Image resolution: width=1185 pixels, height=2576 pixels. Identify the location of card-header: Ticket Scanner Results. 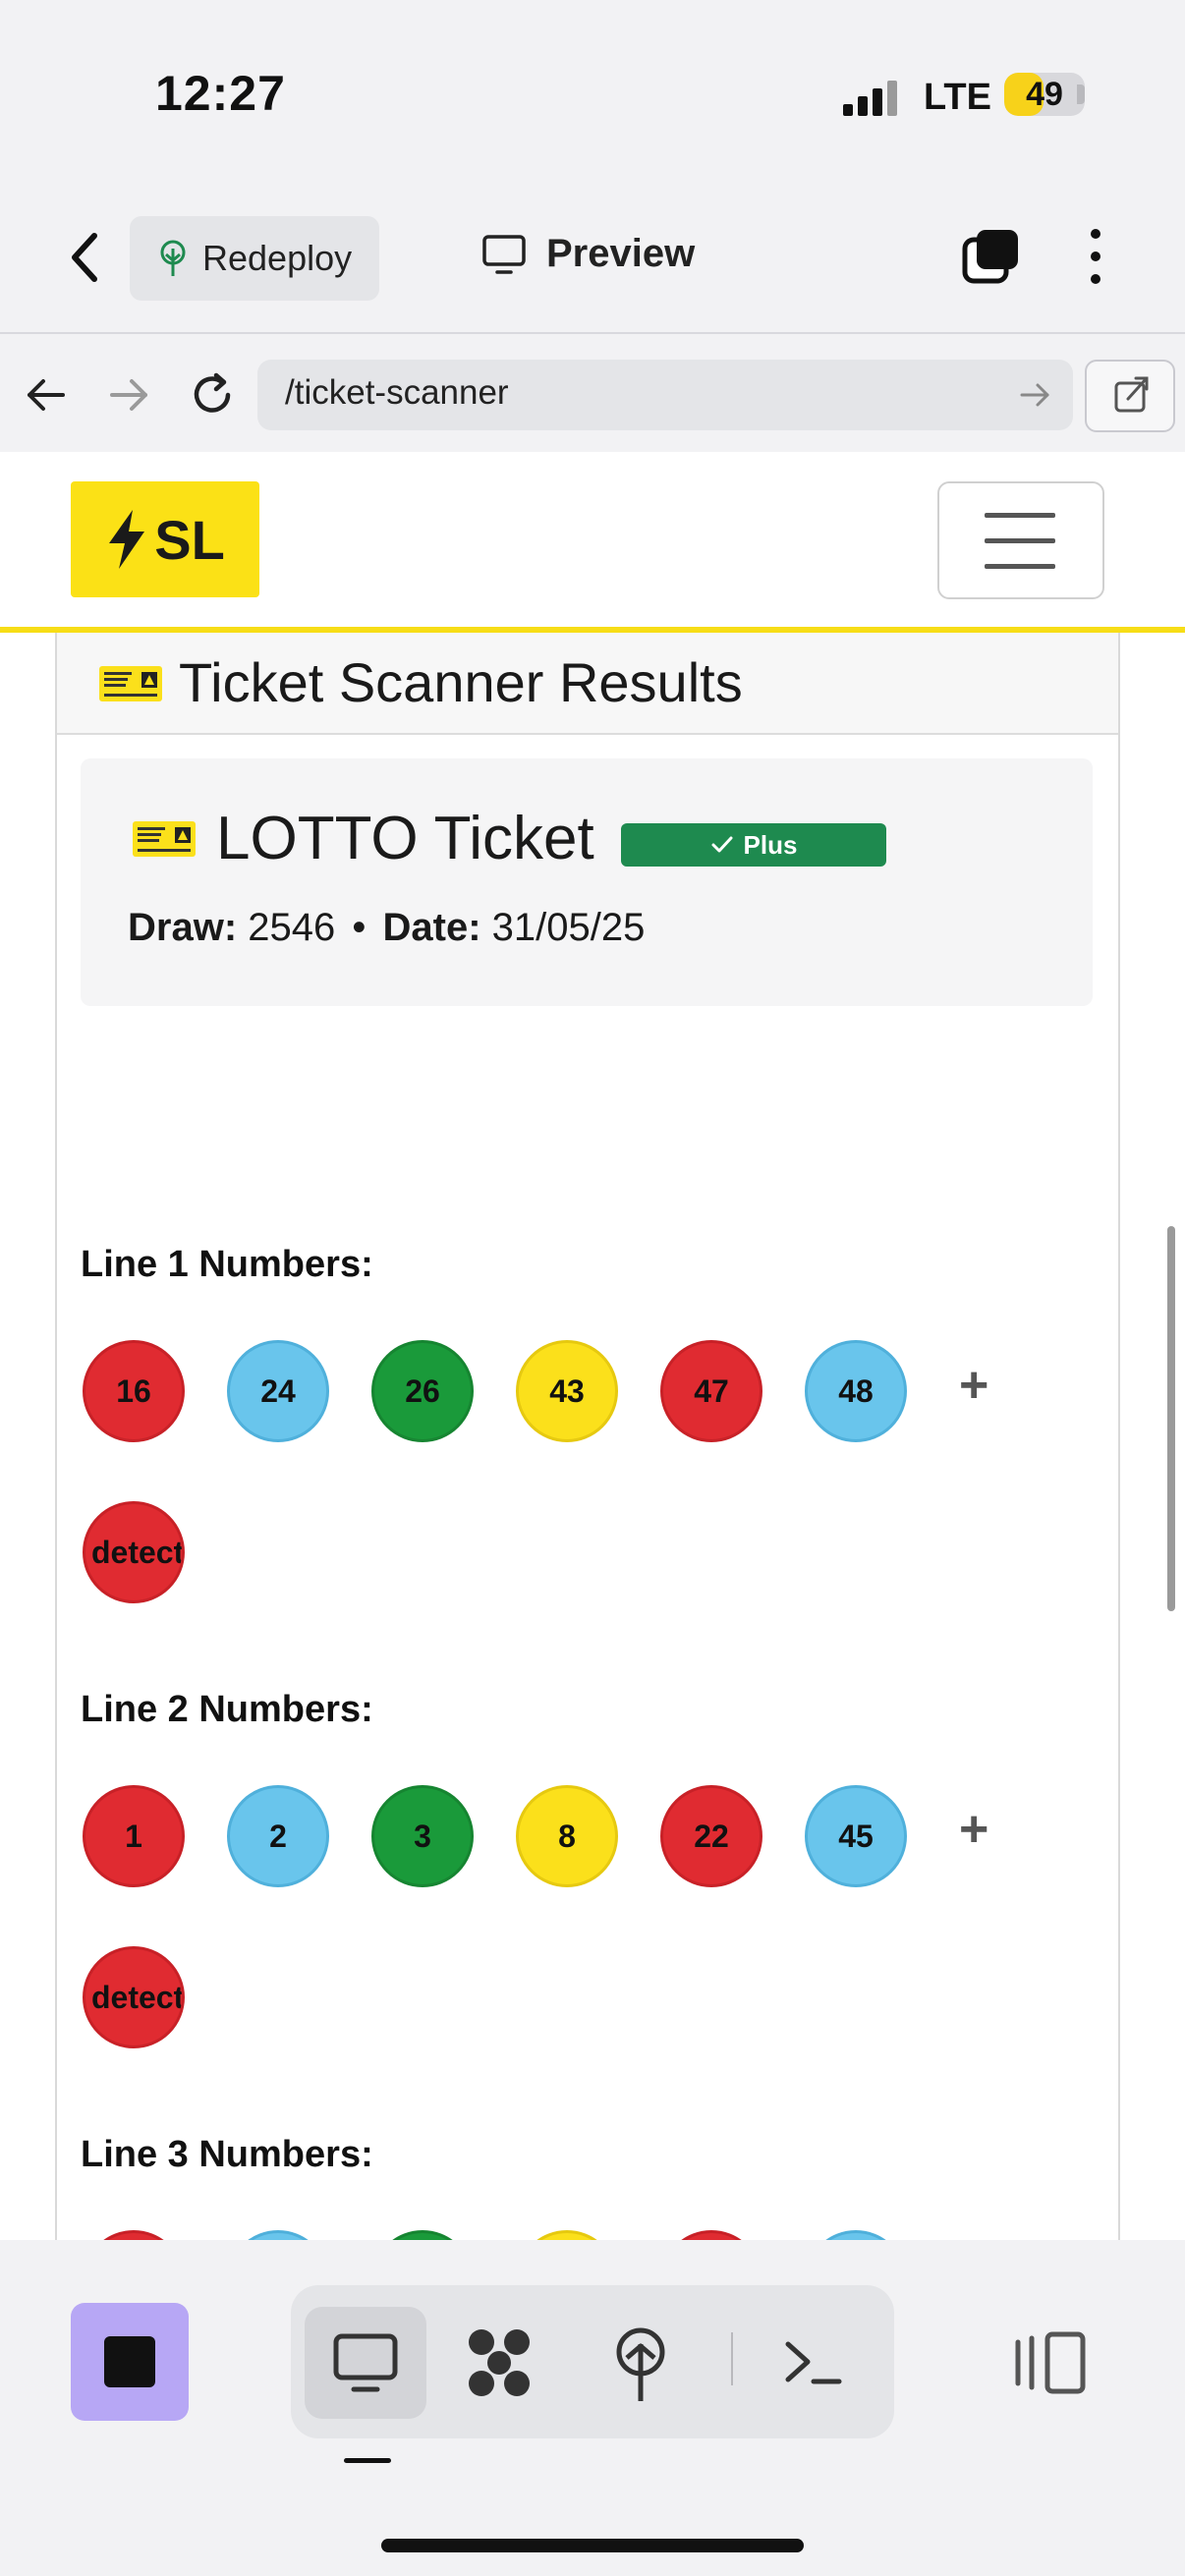
(588, 684).